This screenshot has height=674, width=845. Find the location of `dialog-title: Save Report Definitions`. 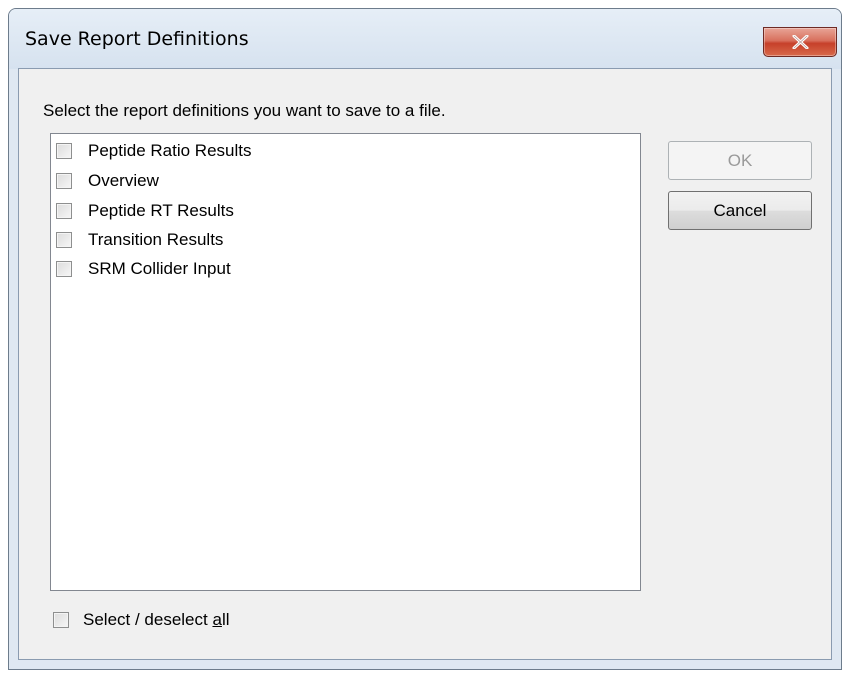

dialog-title: Save Report Definitions is located at coordinates (137, 39).